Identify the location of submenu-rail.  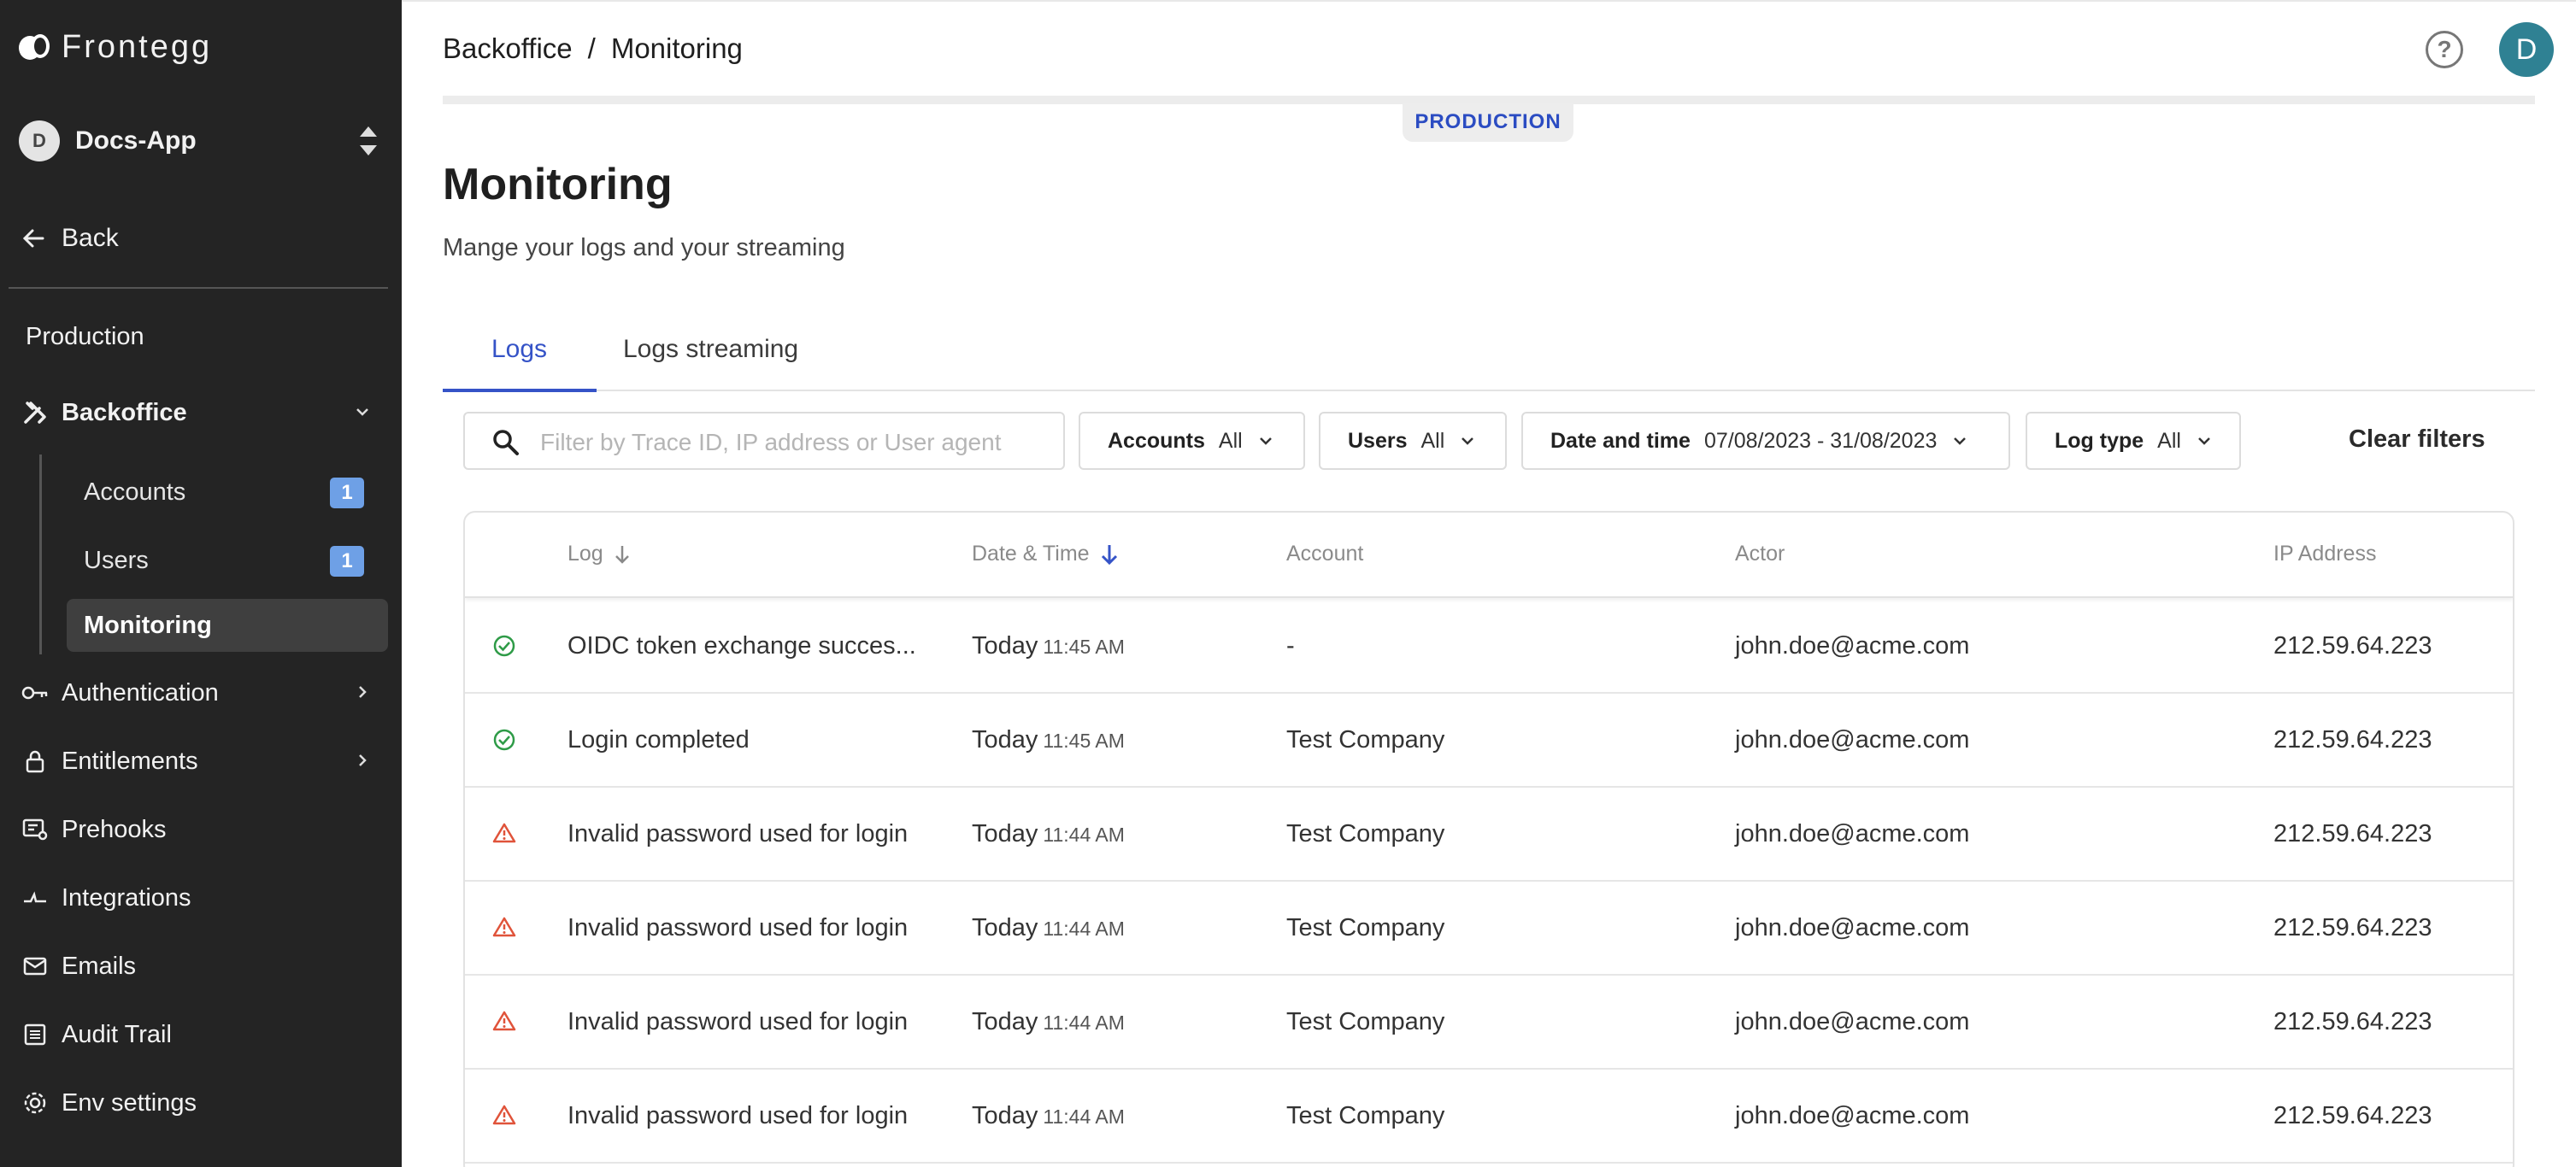
(40, 554).